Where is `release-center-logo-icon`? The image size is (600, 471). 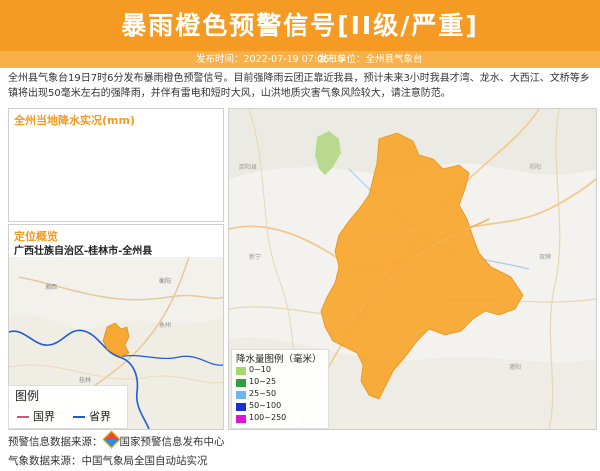 release-center-logo-icon is located at coordinates (111, 439).